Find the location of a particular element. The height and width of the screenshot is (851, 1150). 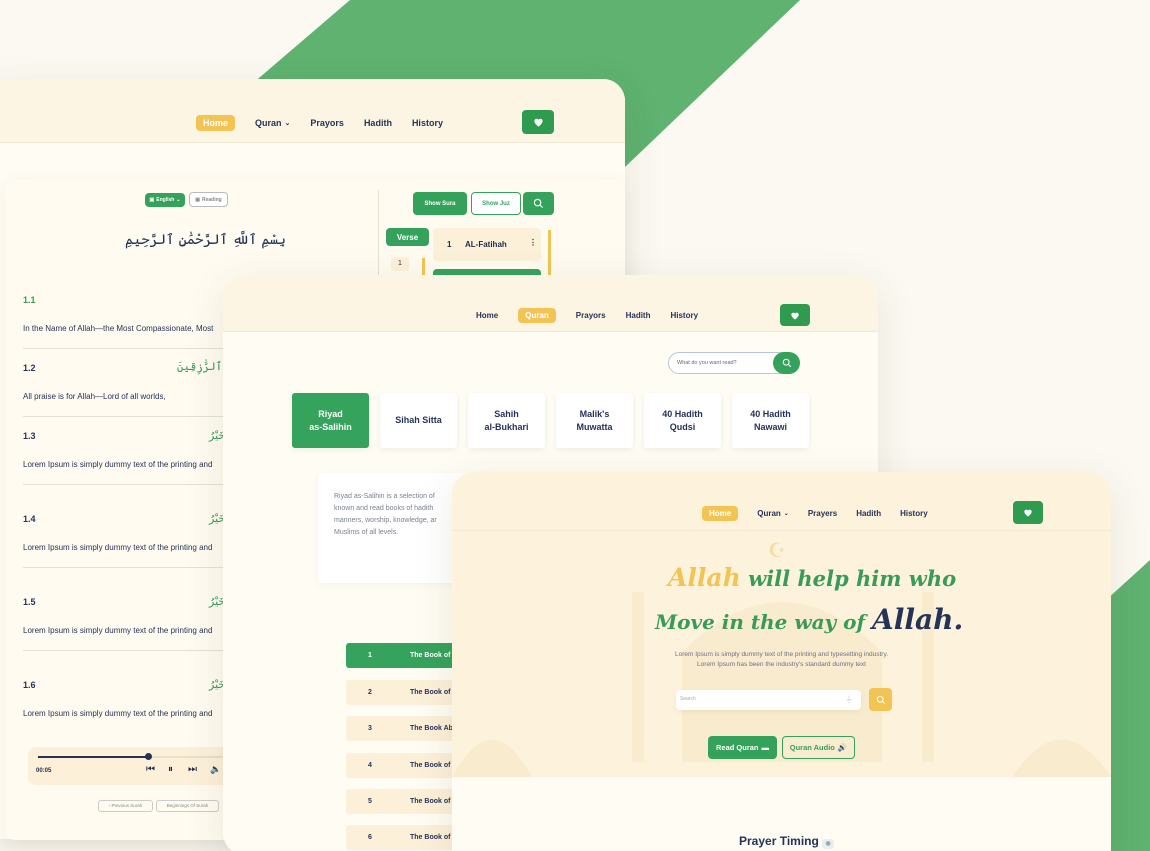

search-input: Search ⏚ is located at coordinates (768, 700).